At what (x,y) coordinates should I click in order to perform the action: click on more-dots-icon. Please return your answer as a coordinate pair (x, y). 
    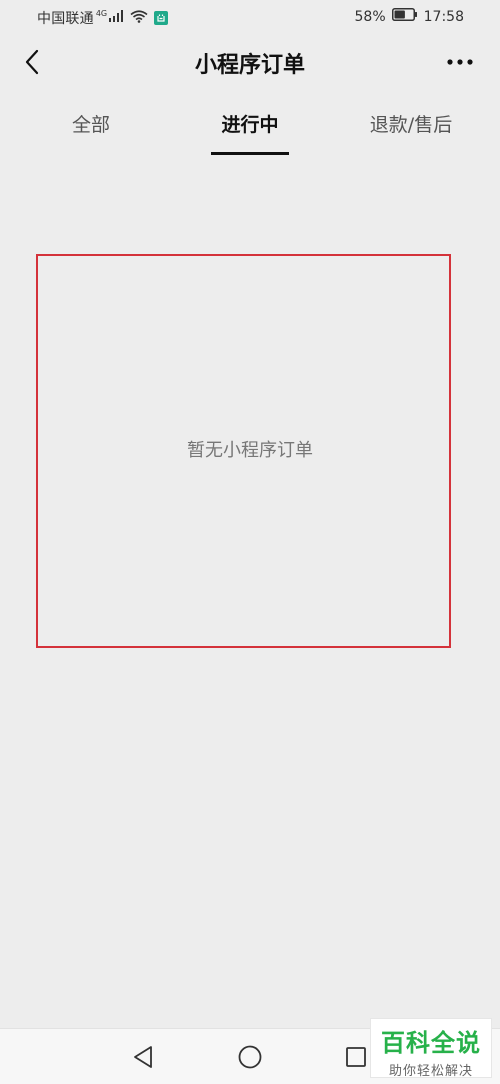
    Looking at the image, I should click on (460, 62).